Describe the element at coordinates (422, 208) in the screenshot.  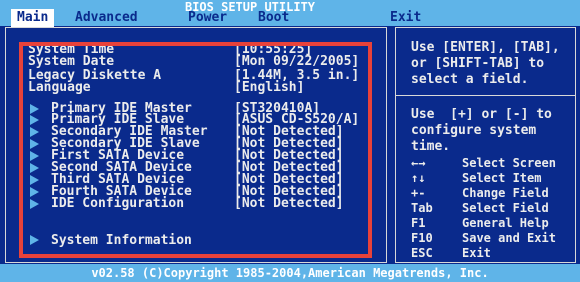
I see `key-cap: Tab` at that location.